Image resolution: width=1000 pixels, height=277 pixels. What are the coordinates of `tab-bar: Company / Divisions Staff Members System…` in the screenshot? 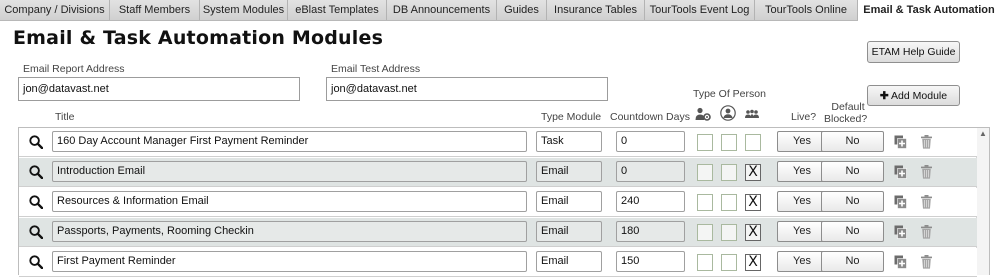 It's located at (500, 10).